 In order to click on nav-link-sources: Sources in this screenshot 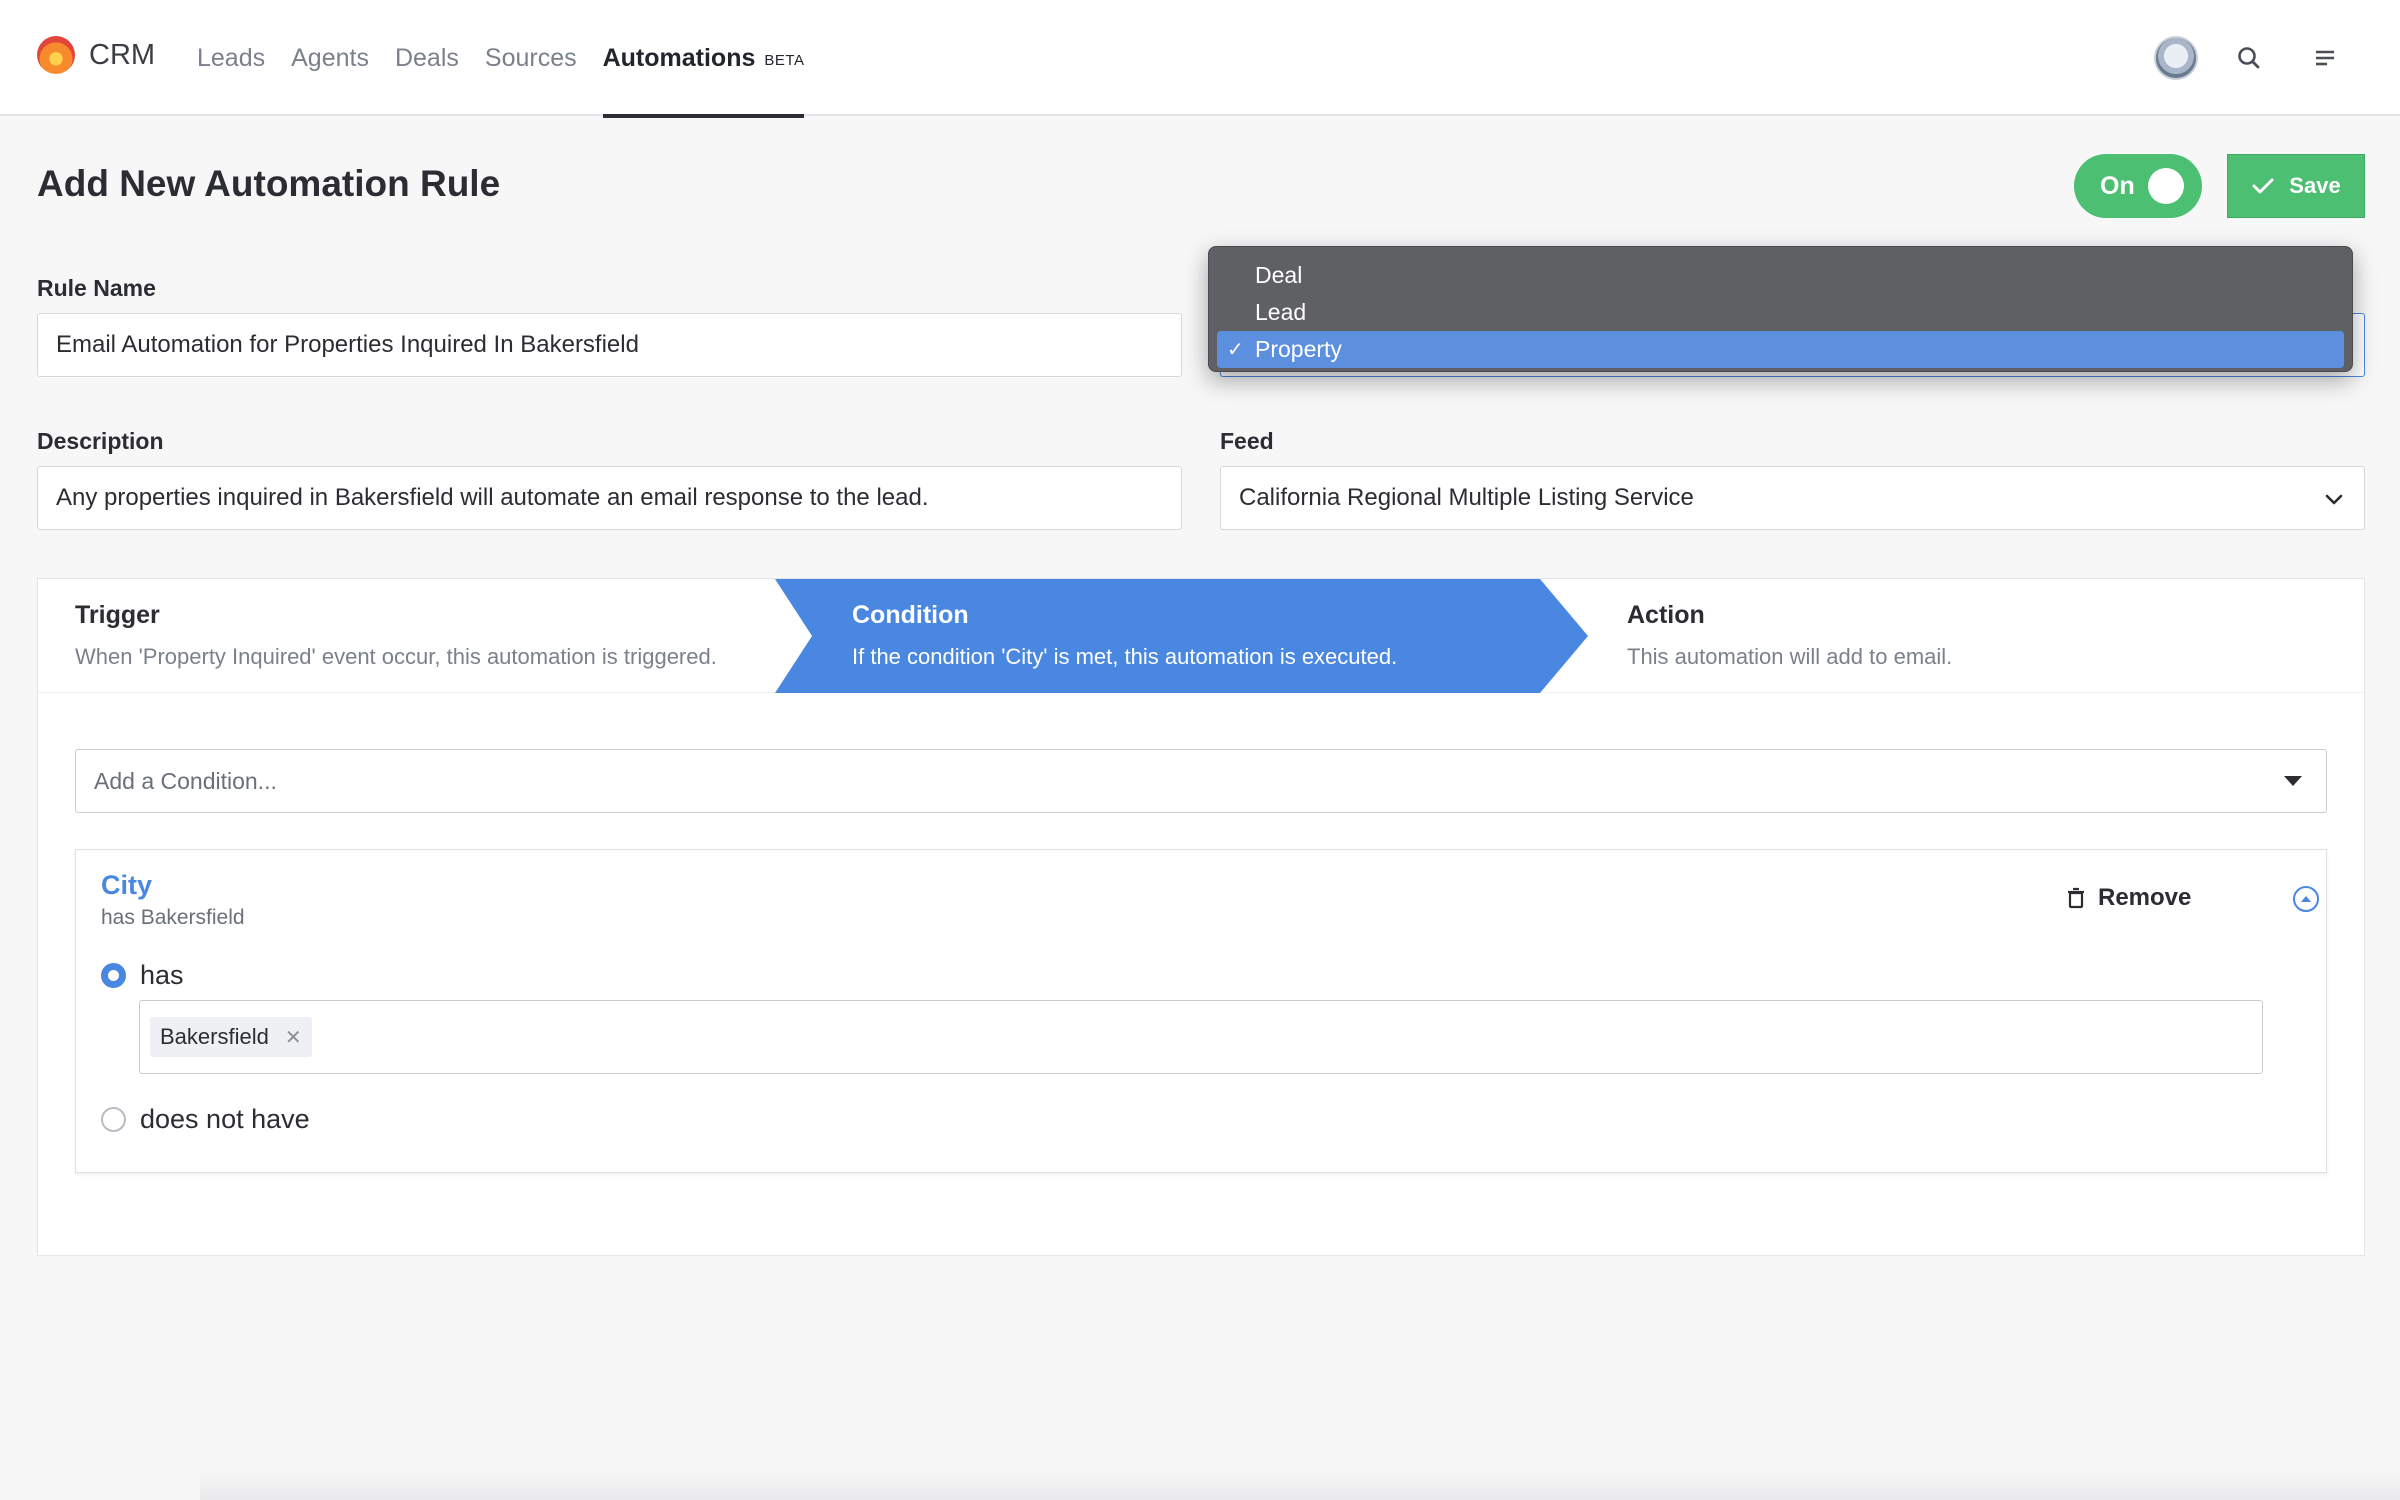, I will do `click(531, 58)`.